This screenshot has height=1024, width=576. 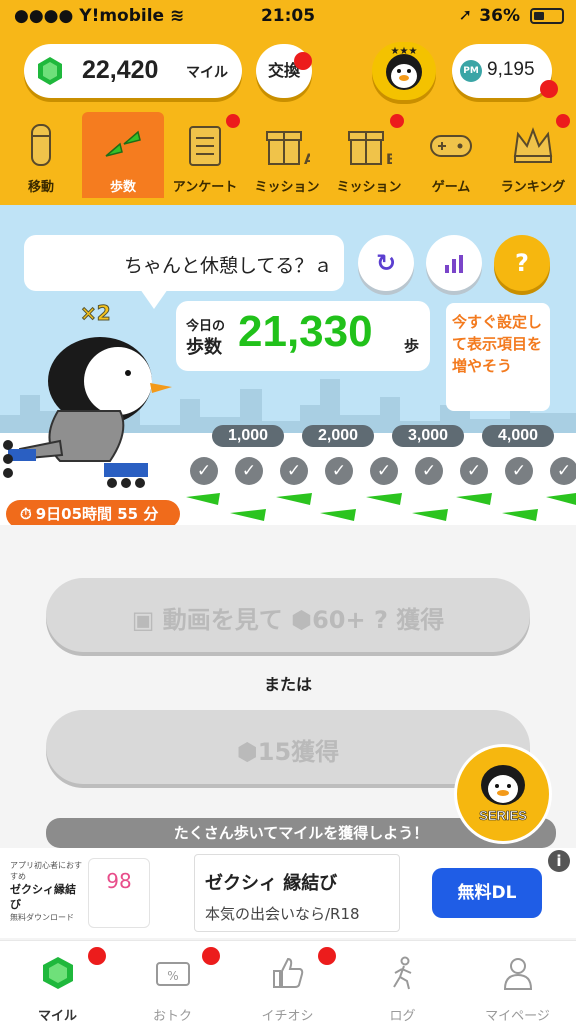 I want to click on bottom-nav: マイル % おトク イチオシ ログ マイページ, so click(x=288, y=982).